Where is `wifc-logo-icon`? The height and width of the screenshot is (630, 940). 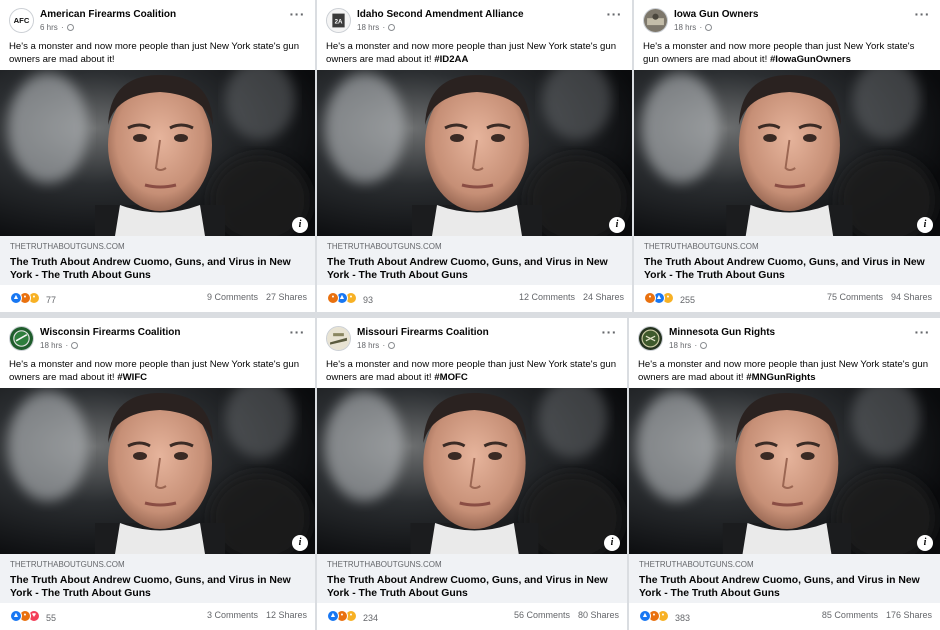 wifc-logo-icon is located at coordinates (21, 338).